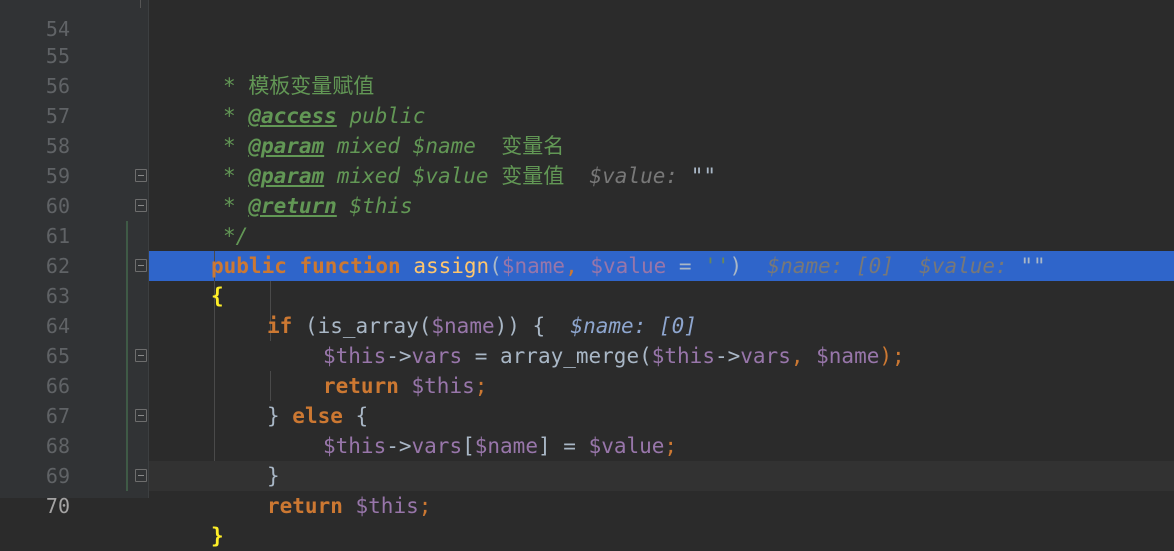 The height and width of the screenshot is (551, 1174). I want to click on matched-brace: }, so click(217, 536).